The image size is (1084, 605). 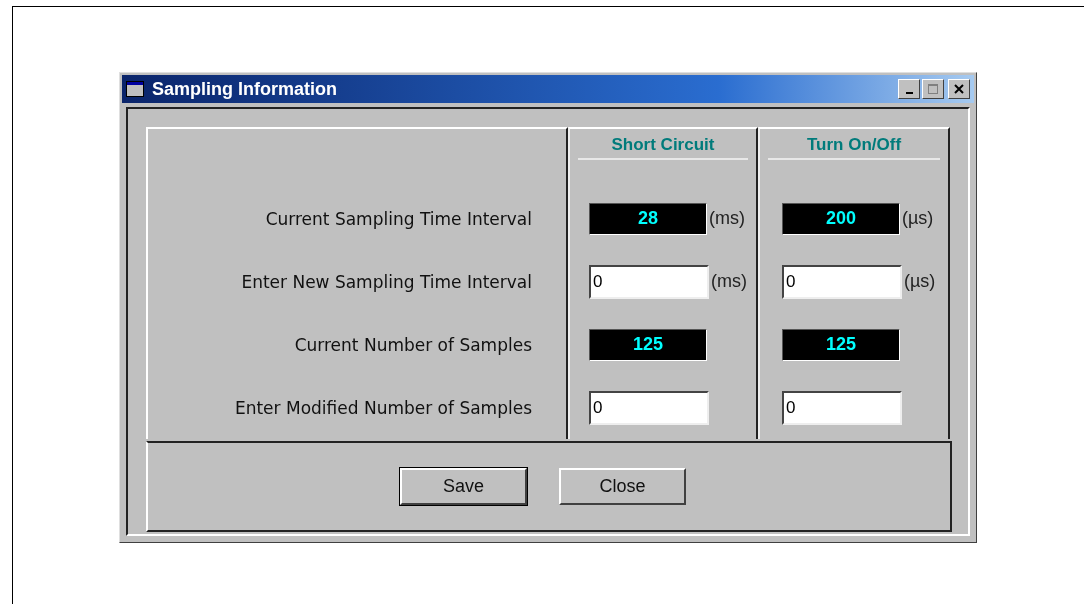 What do you see at coordinates (841, 218) in the screenshot?
I see `value-display: 200` at bounding box center [841, 218].